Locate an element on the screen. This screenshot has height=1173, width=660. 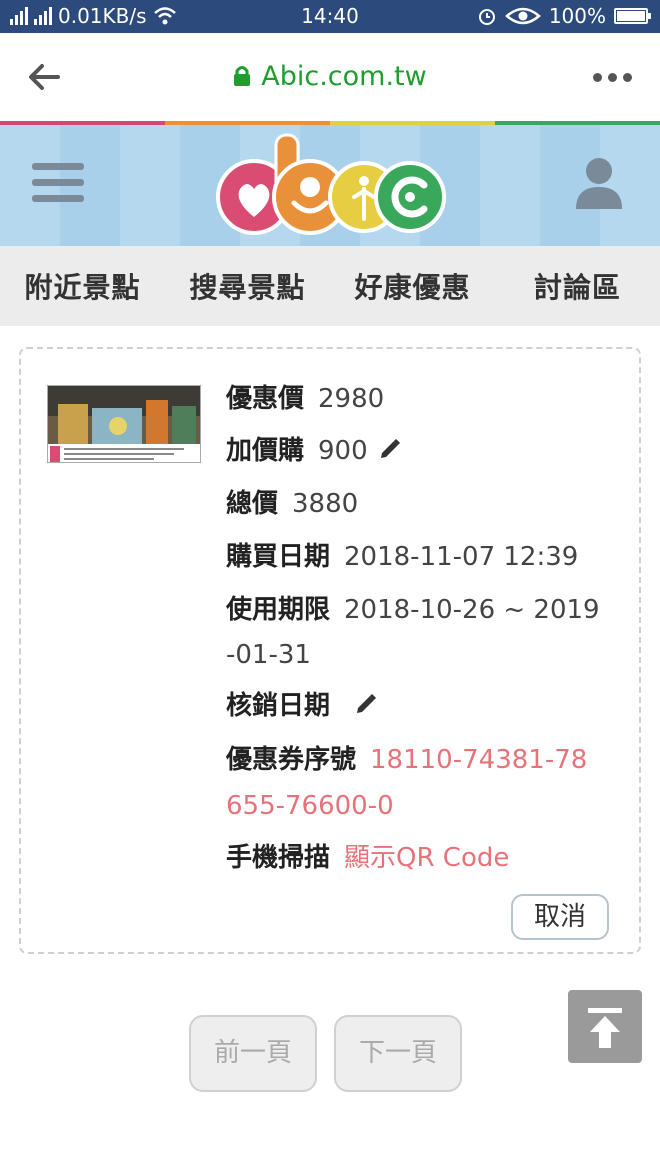
nav-item-search: 搜尋景點 is located at coordinates (247, 286).